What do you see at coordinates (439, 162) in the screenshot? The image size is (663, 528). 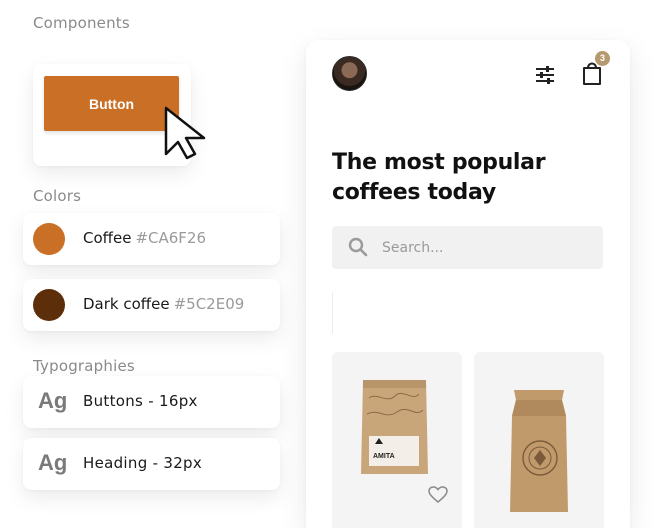 I see `title-line: The most popular` at bounding box center [439, 162].